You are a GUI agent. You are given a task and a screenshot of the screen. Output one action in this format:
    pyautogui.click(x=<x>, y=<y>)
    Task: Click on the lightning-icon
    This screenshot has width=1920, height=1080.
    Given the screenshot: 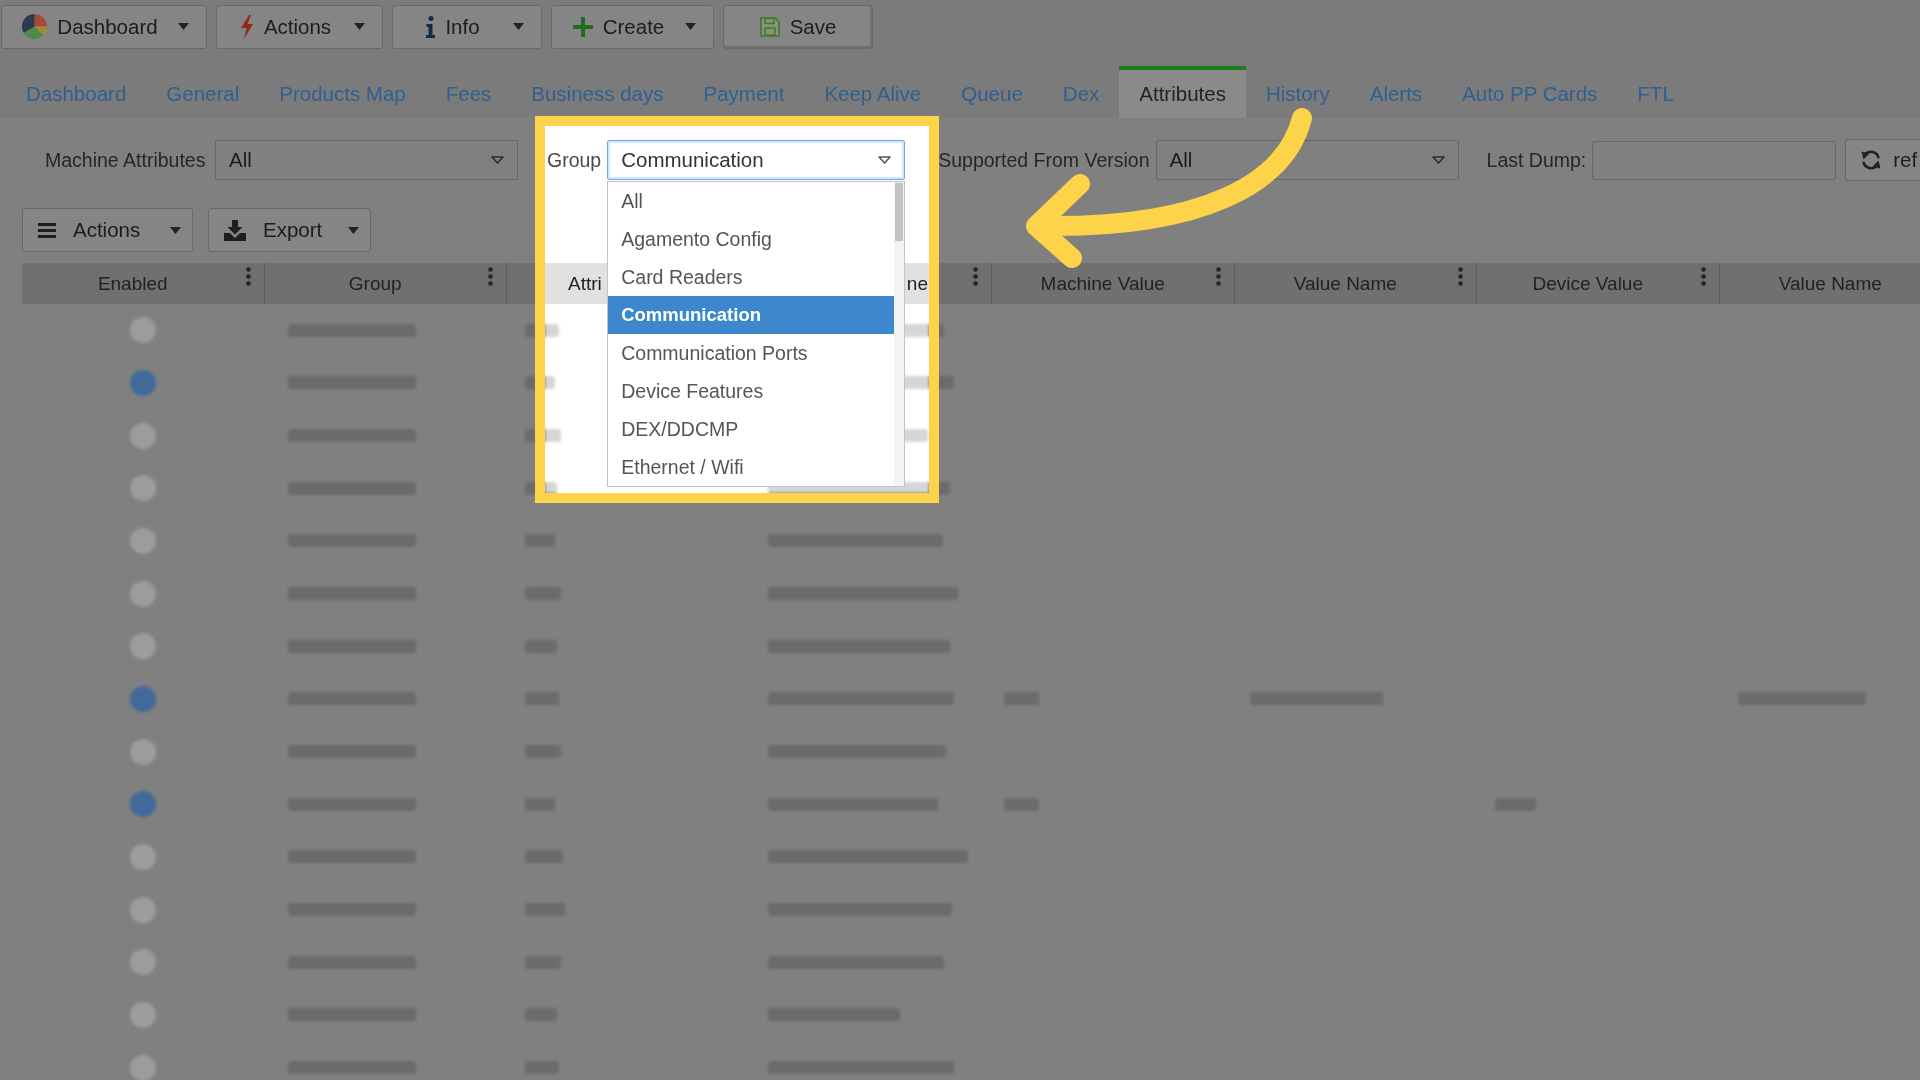 What is the action you would take?
    pyautogui.click(x=246, y=26)
    